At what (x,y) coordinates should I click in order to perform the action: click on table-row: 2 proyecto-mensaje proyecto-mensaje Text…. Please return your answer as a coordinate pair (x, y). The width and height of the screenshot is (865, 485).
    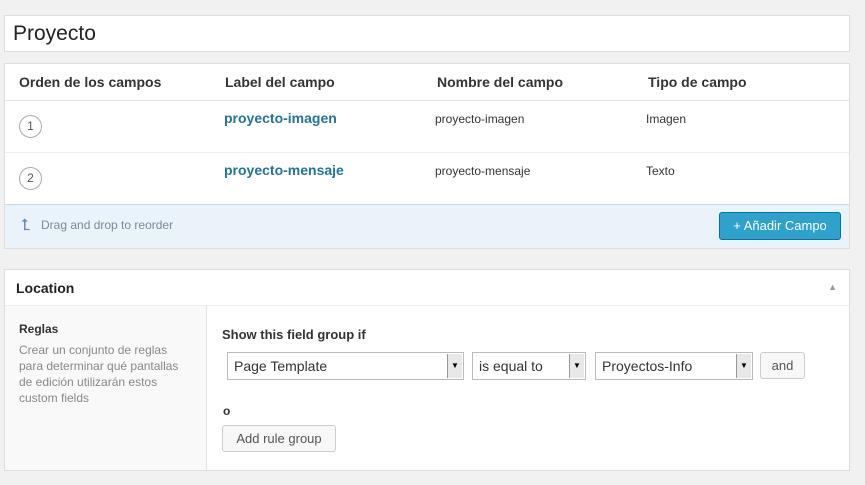
    Looking at the image, I should click on (427, 179).